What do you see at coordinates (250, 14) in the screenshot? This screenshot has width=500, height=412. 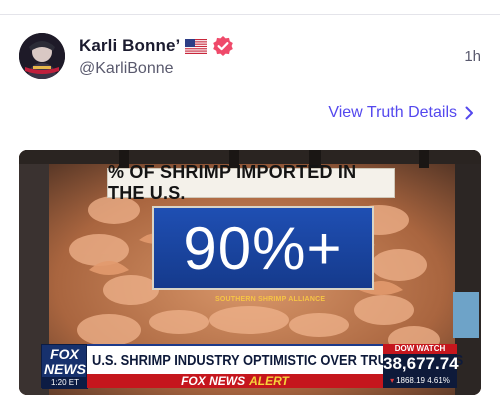 I see `top-divider` at bounding box center [250, 14].